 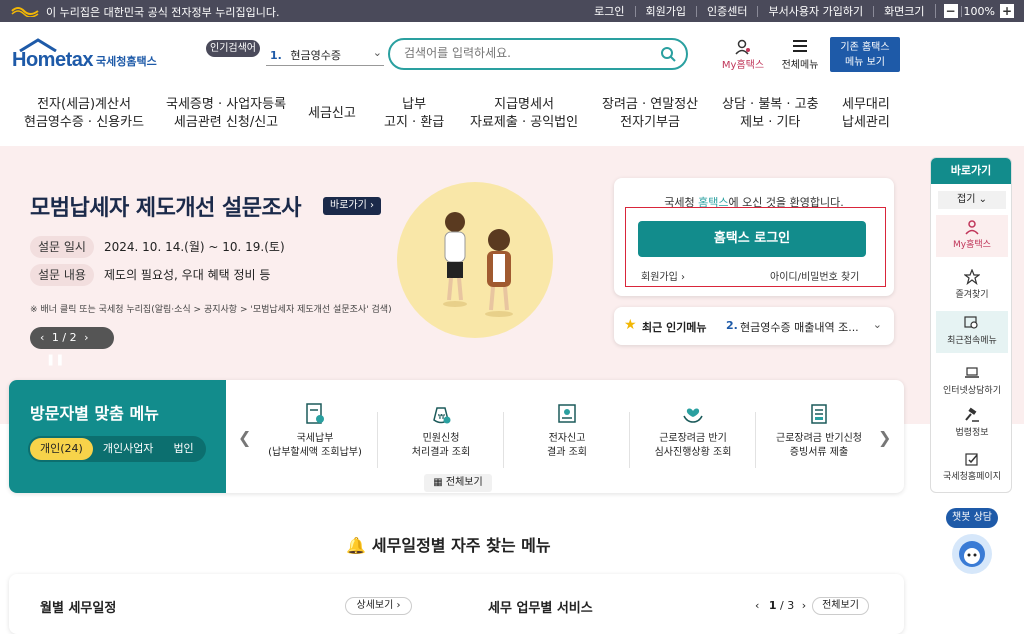 I want to click on hero-content-tag: 설문 내용, so click(x=62, y=275).